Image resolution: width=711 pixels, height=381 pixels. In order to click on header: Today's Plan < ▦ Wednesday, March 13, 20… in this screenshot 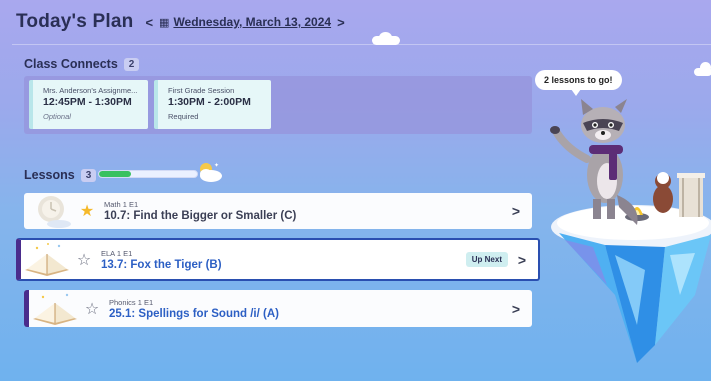, I will do `click(355, 22)`.